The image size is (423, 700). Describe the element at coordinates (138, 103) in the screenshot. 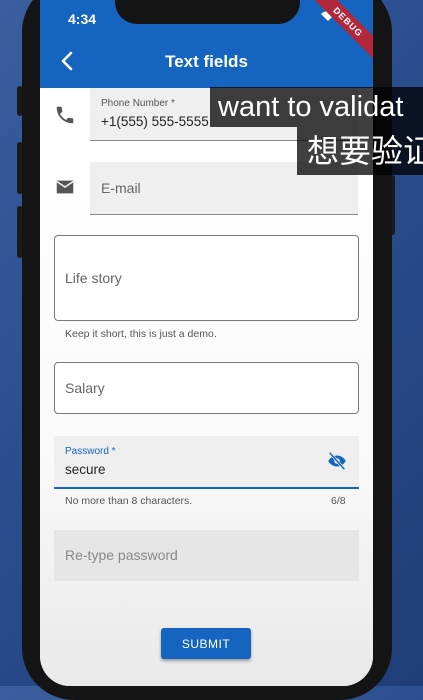

I see `phone-number-label: Phone Number *` at that location.